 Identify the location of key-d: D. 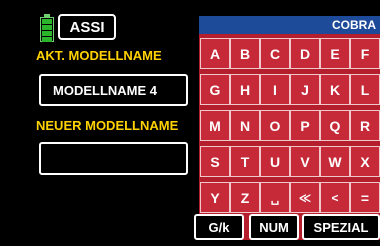
(305, 53).